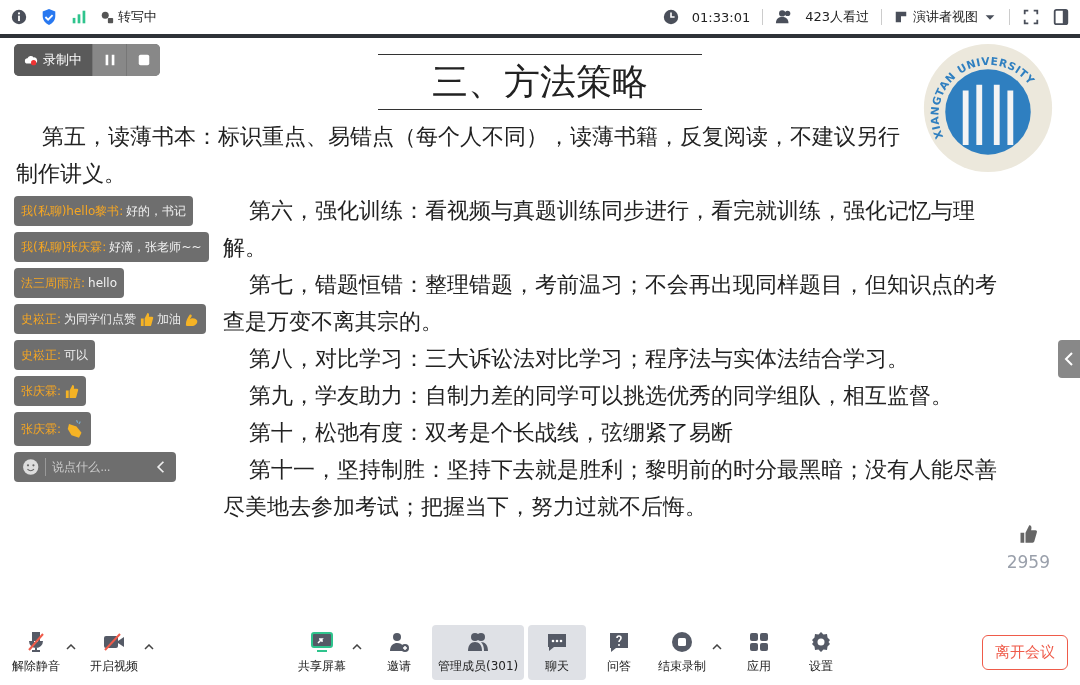 Image resolution: width=1080 pixels, height=685 pixels. What do you see at coordinates (540, 82) in the screenshot?
I see `slide-title: 三、方法策略` at bounding box center [540, 82].